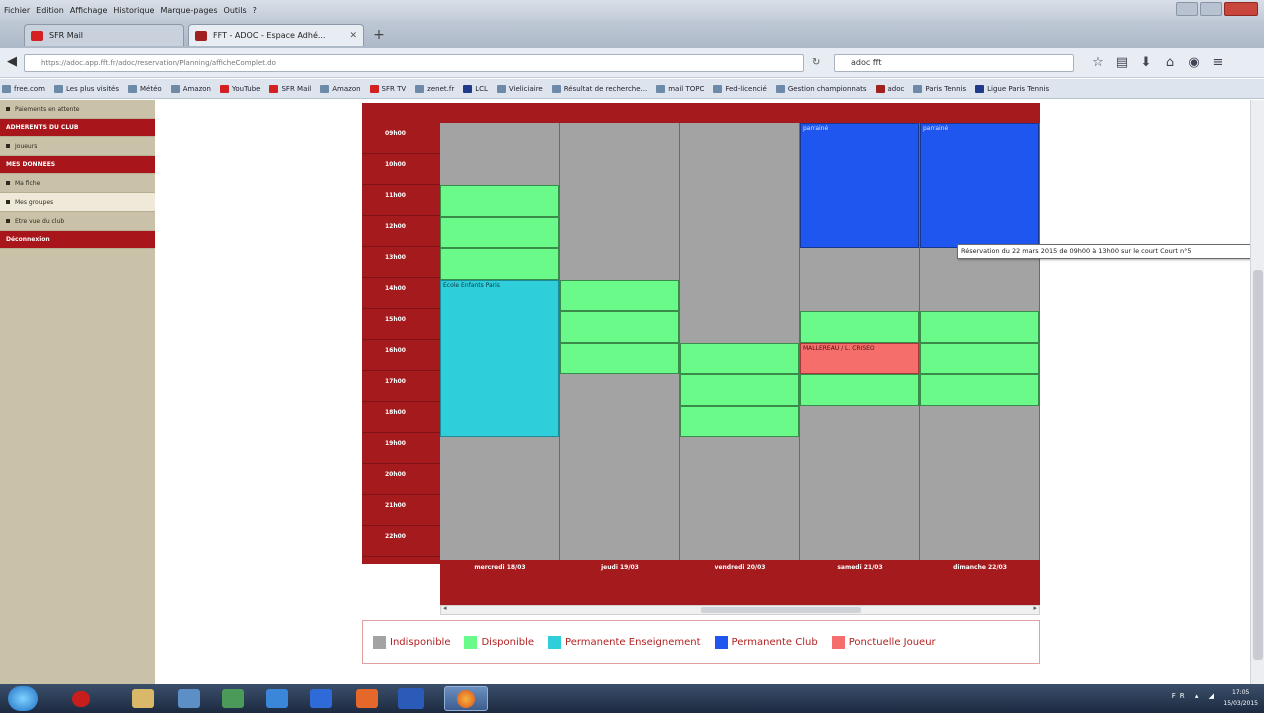 Image resolution: width=1264 pixels, height=713 pixels. What do you see at coordinates (820, 63) in the screenshot?
I see `reload-icon: ↻` at bounding box center [820, 63].